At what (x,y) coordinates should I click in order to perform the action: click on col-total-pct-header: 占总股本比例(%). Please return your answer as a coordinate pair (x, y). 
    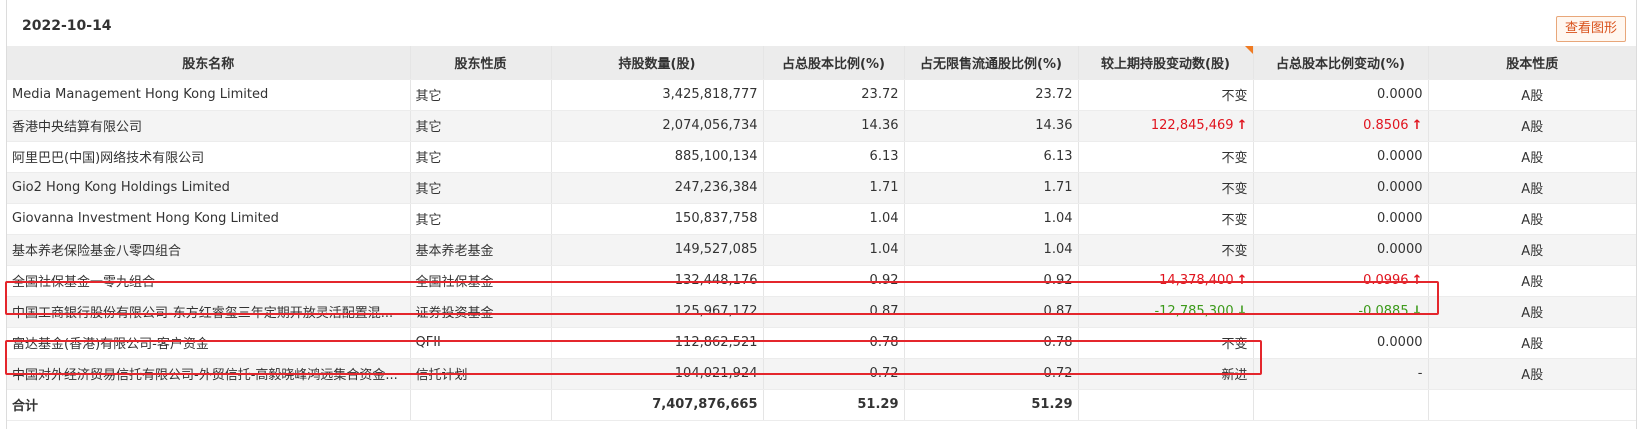
    Looking at the image, I should click on (834, 63).